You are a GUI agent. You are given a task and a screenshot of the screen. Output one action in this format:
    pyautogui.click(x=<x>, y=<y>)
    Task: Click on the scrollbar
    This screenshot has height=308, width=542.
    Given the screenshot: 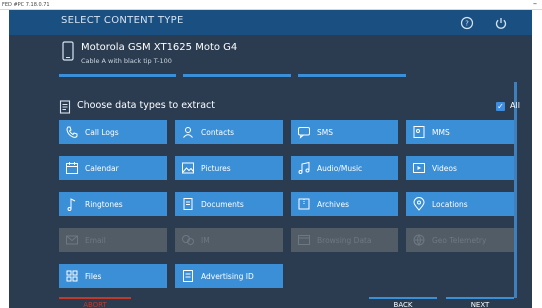 What is the action you would take?
    pyautogui.click(x=515, y=190)
    